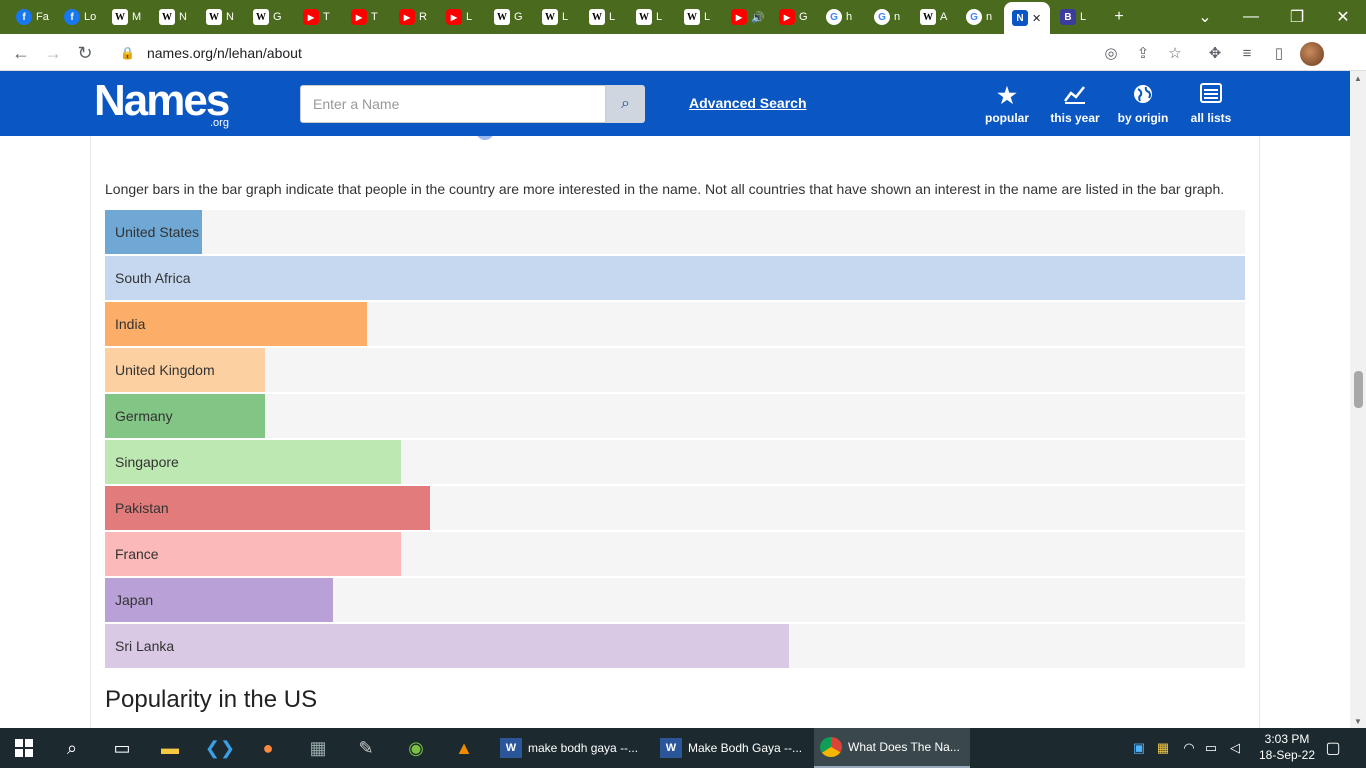 The width and height of the screenshot is (1366, 768). I want to click on volume-icon: ◁, so click(1235, 748).